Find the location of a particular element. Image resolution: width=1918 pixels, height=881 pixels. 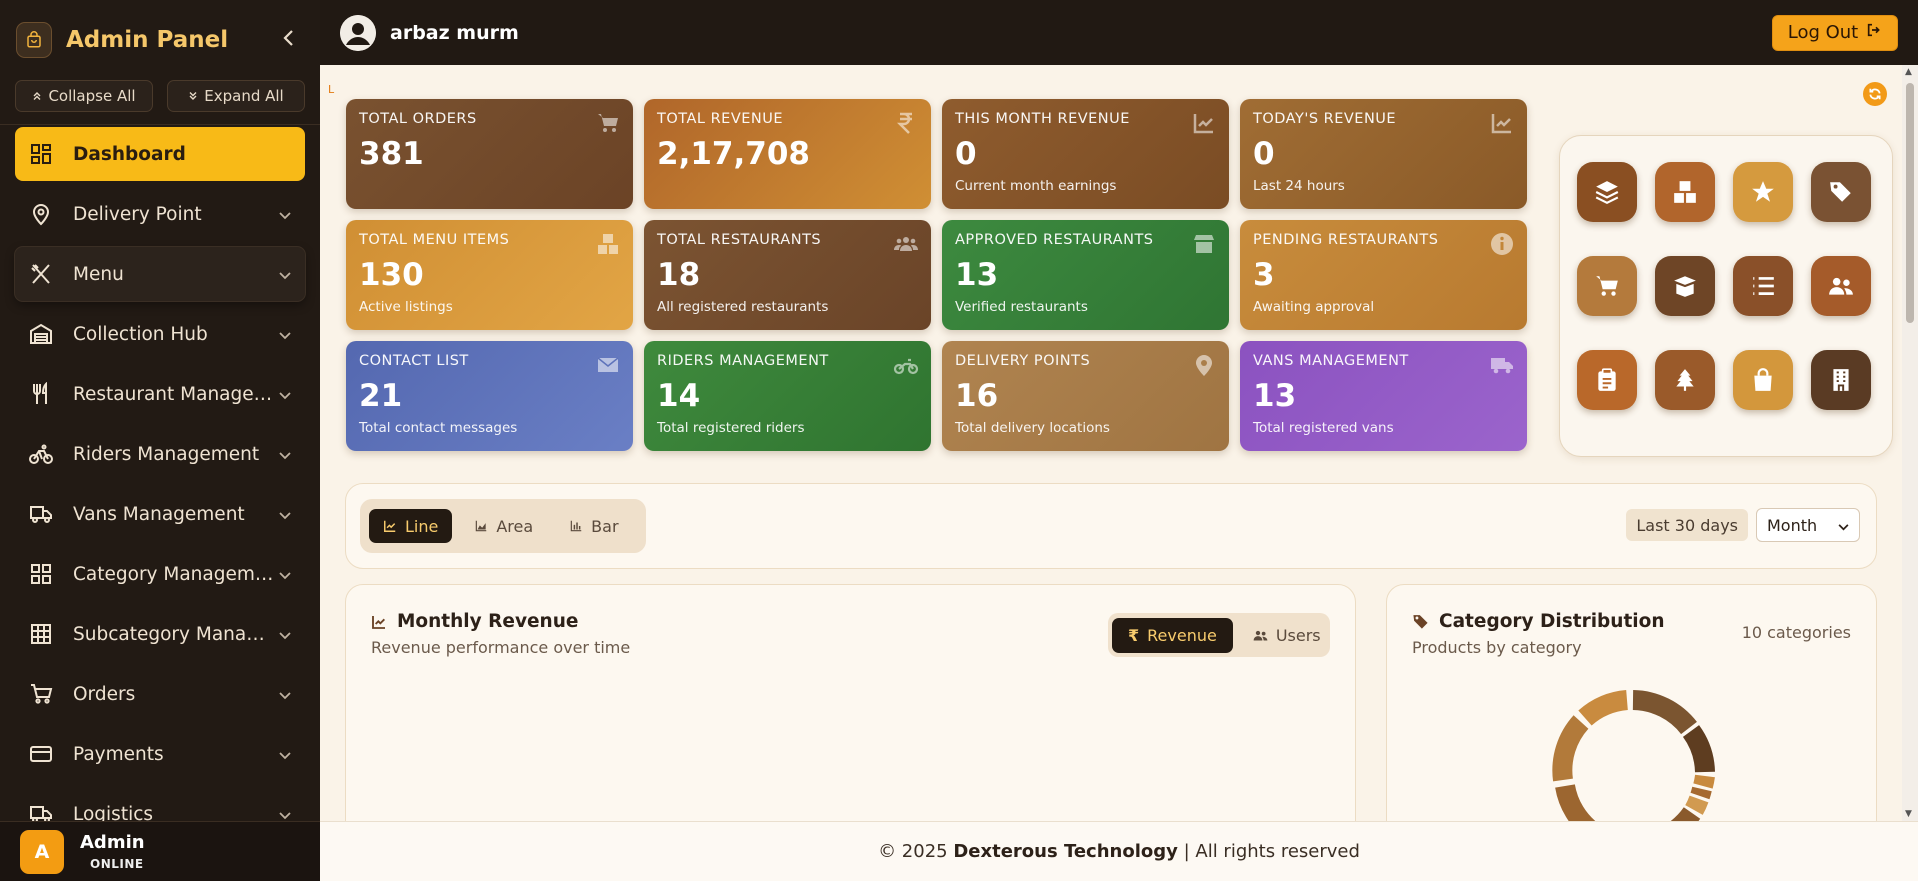

stat-title: PENDING RESTAURANTS is located at coordinates (1346, 240).